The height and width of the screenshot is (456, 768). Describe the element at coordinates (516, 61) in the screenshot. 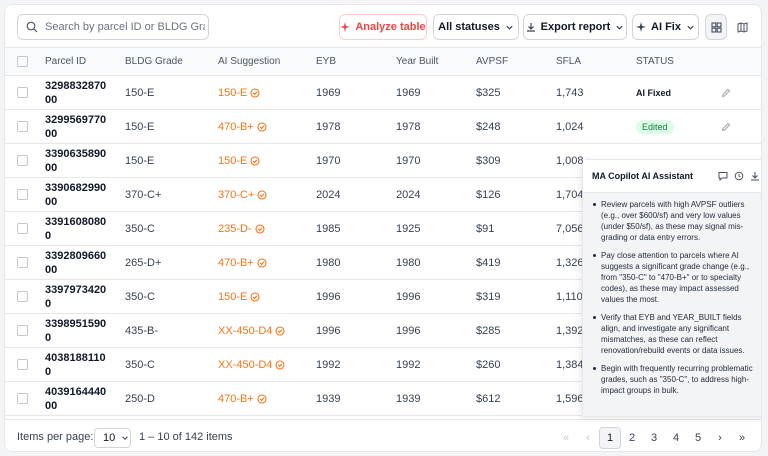

I see `col-avpsf: AVPSF` at that location.